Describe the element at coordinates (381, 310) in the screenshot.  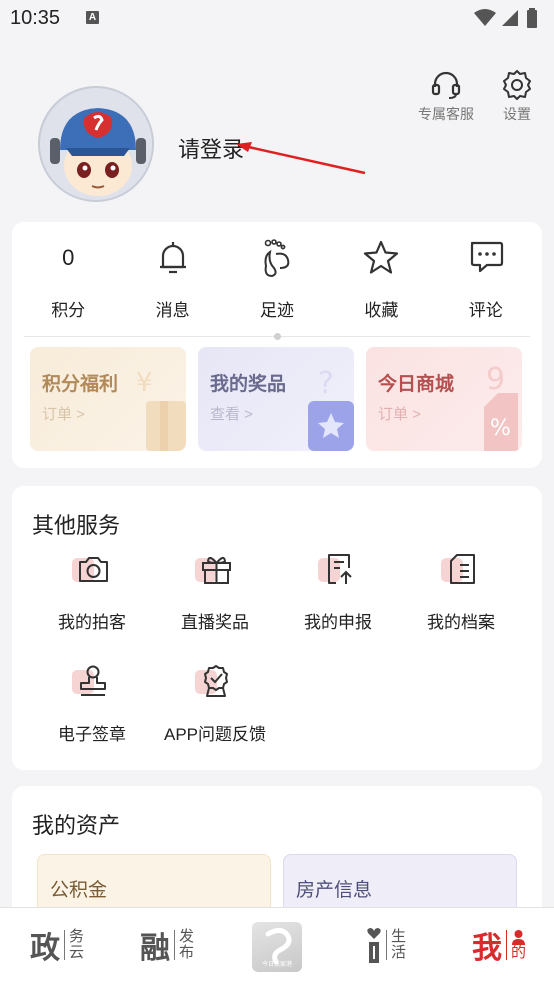
I see `favorites-label: 收藏` at that location.